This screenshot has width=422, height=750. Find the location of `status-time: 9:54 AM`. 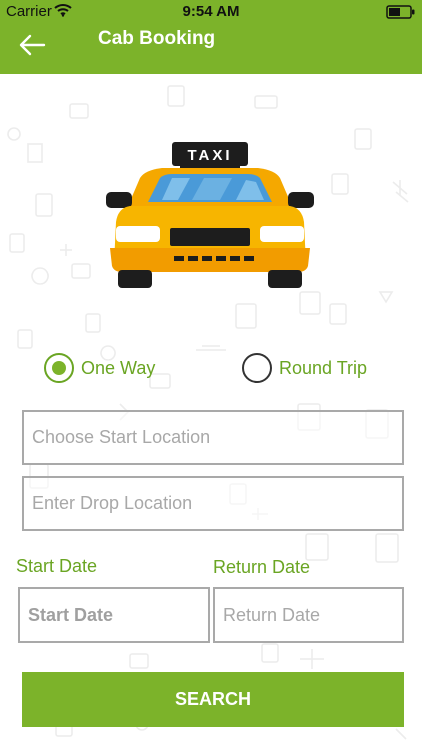

status-time: 9:54 AM is located at coordinates (211, 11).